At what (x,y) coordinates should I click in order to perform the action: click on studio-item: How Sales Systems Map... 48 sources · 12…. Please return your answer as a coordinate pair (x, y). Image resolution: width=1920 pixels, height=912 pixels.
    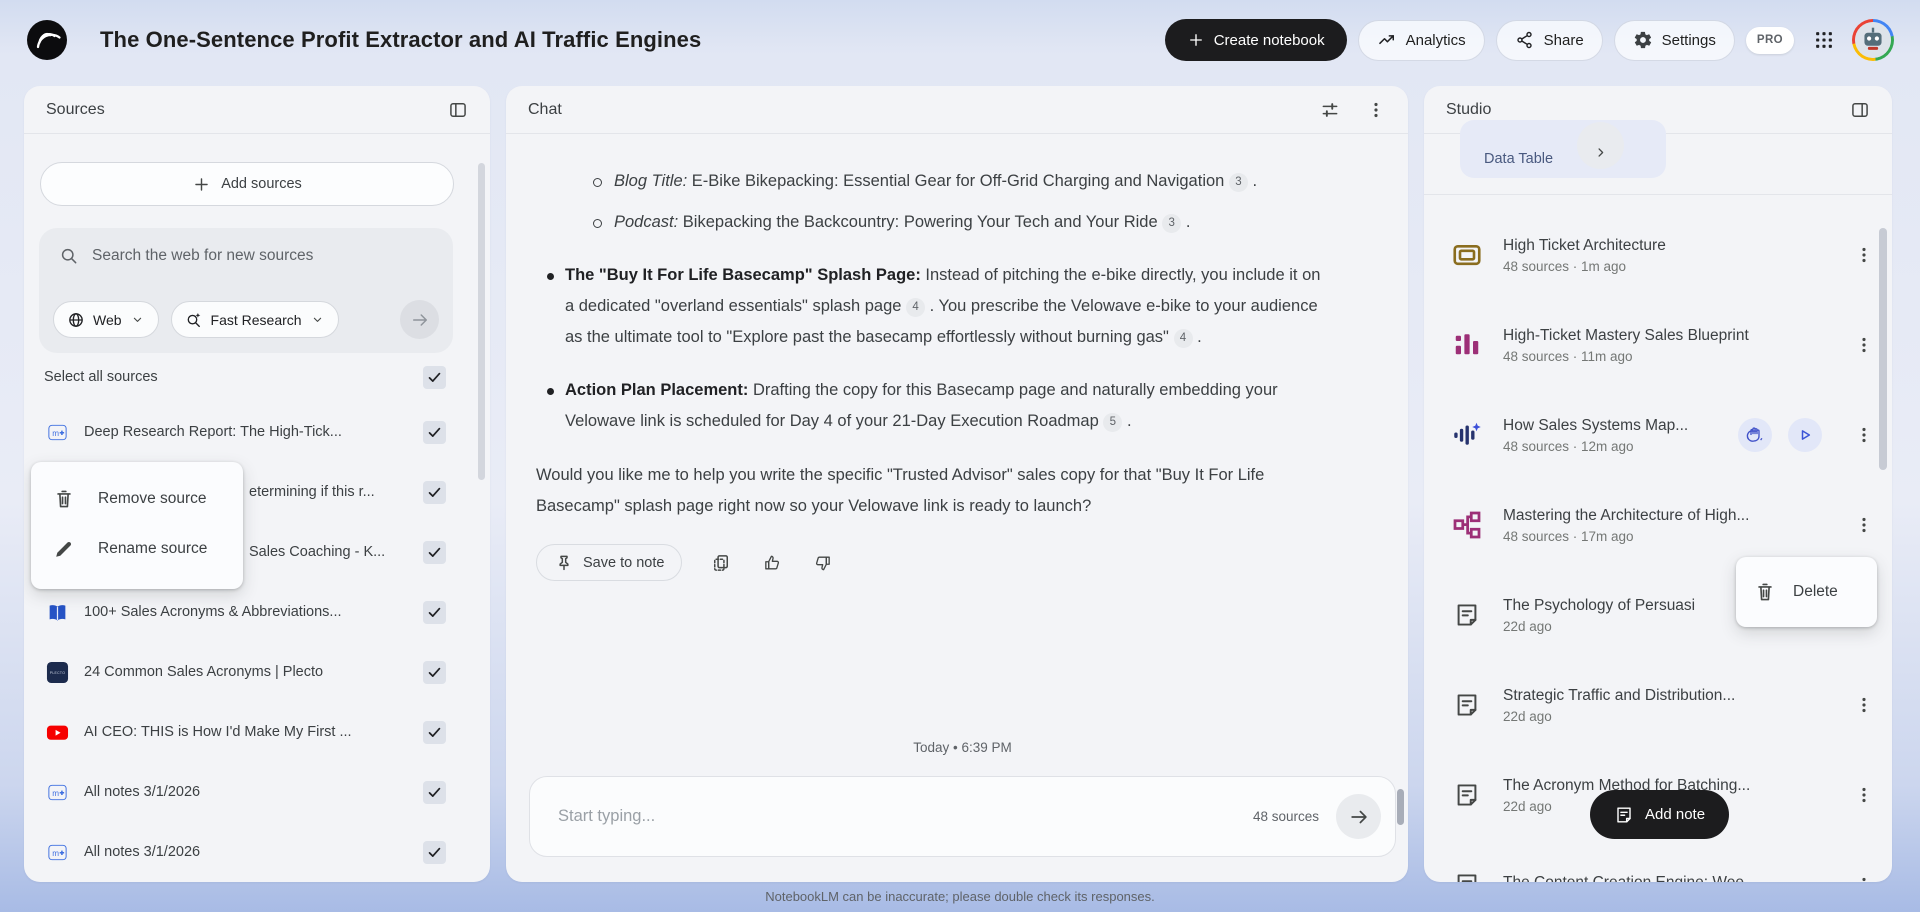
    Looking at the image, I should click on (1658, 435).